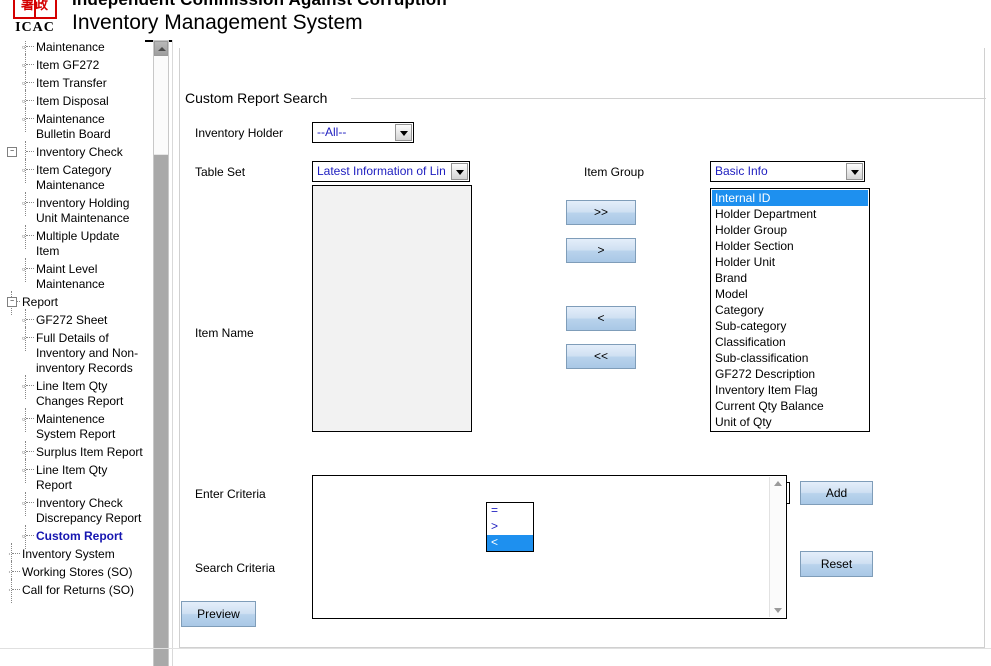 This screenshot has width=991, height=666. Describe the element at coordinates (230, 494) in the screenshot. I see `enter-criteria-label: Enter Criteria` at that location.